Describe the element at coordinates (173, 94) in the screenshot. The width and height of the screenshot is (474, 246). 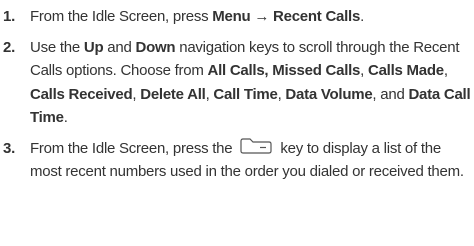
I see `option-delete-all: Delete All` at that location.